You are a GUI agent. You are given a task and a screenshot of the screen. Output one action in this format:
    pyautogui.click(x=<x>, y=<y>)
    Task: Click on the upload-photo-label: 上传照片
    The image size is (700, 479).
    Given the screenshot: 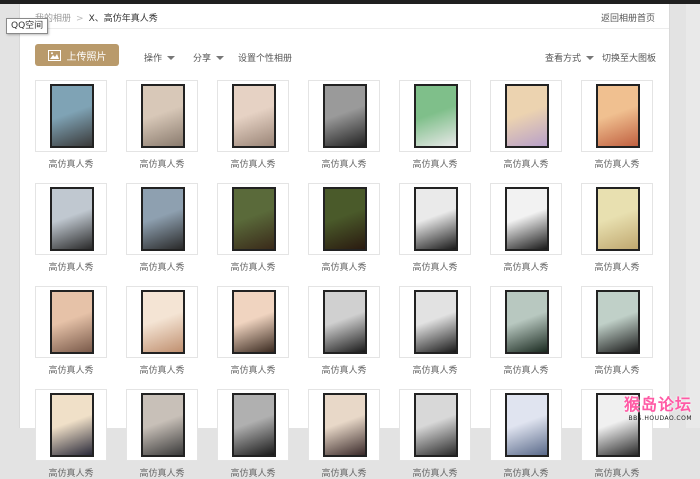 What is the action you would take?
    pyautogui.click(x=86, y=57)
    